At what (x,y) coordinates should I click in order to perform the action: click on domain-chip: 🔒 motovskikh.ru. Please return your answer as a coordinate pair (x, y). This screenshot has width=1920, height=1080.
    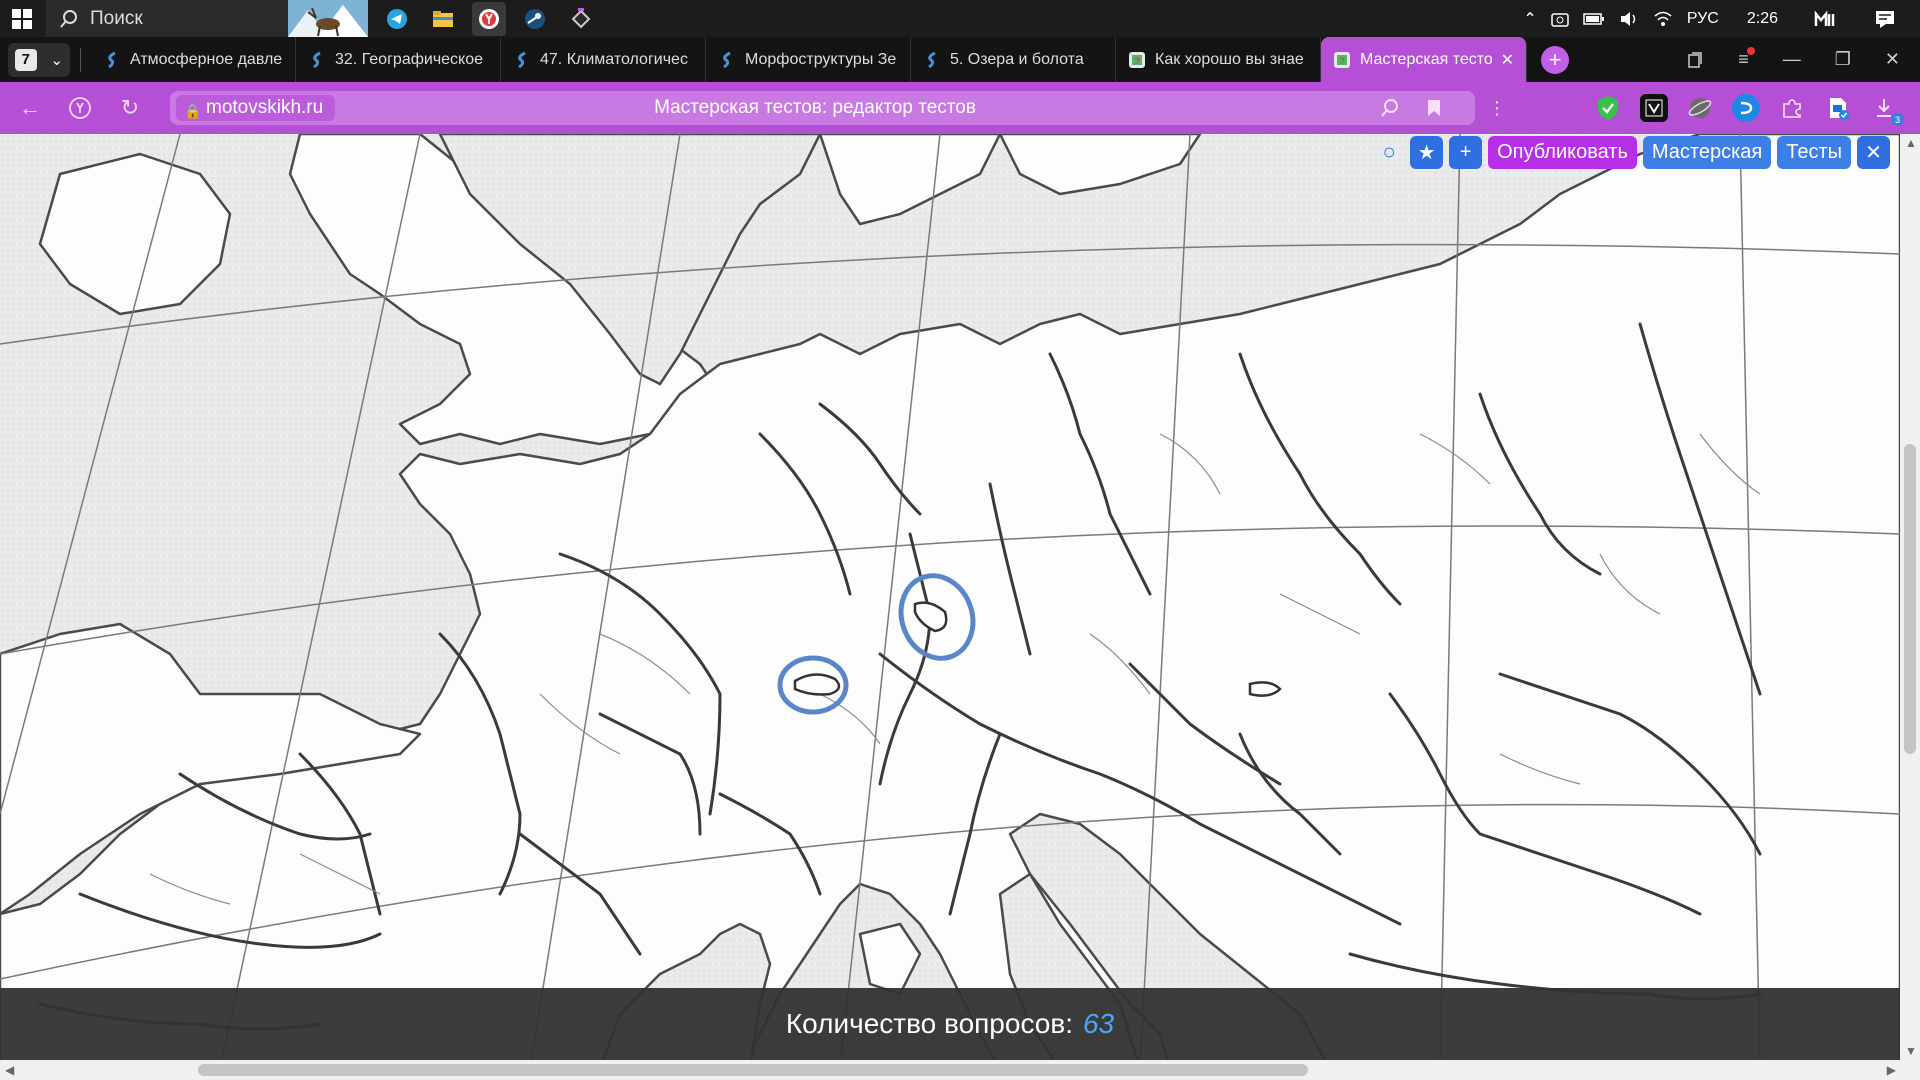
    Looking at the image, I should click on (256, 108).